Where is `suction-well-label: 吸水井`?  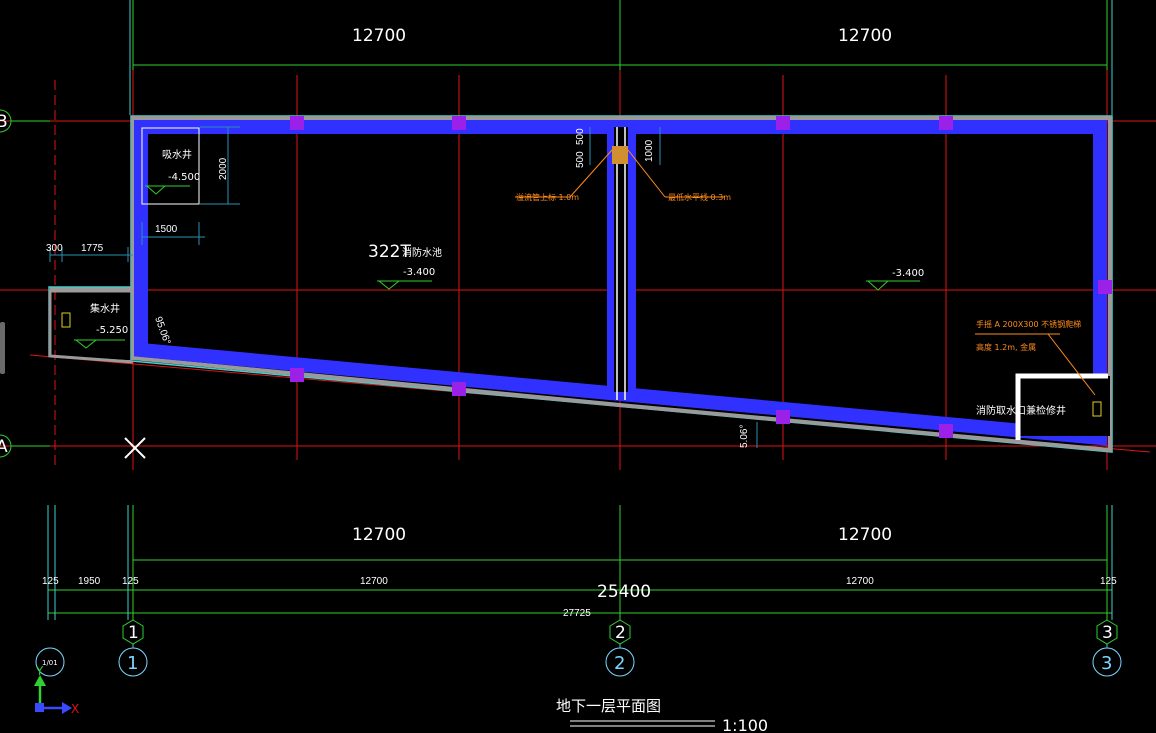 suction-well-label: 吸水井 is located at coordinates (177, 154).